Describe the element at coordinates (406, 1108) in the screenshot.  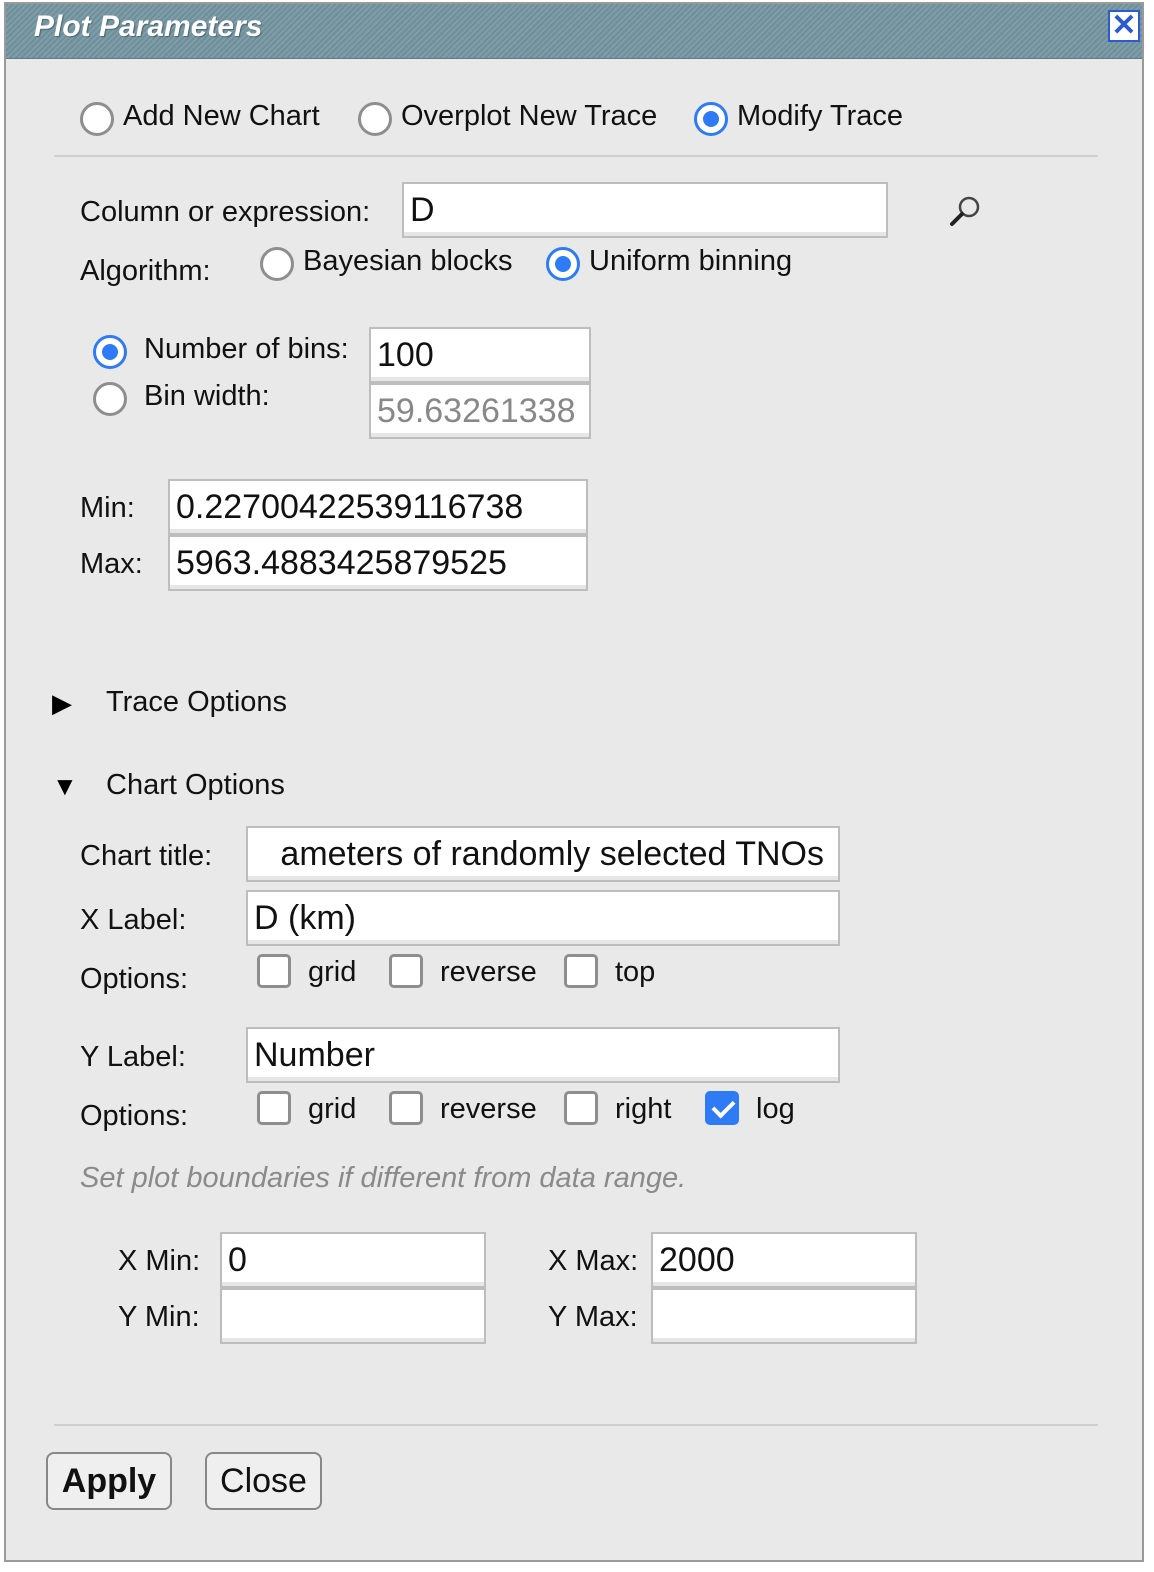
I see `y-reverse-checkbox` at that location.